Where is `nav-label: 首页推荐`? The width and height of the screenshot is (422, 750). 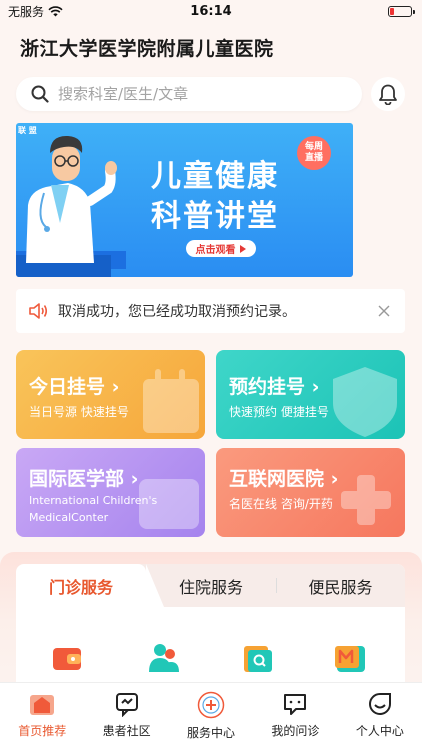 nav-label: 首页推荐 is located at coordinates (42, 731).